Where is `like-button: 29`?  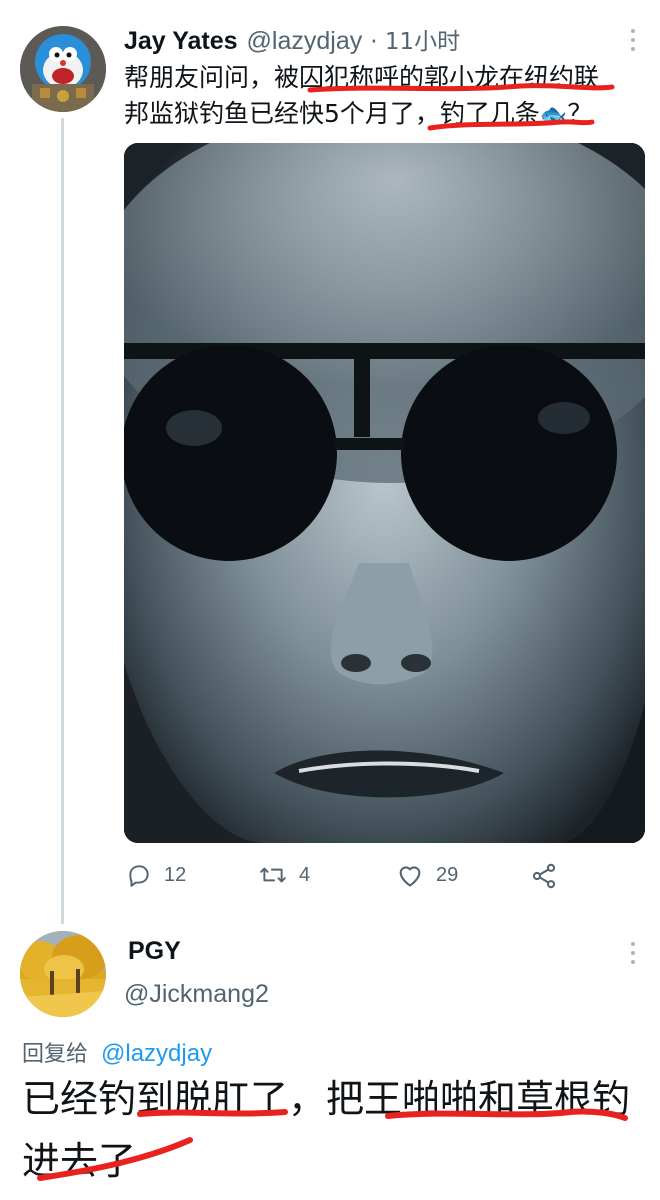 like-button: 29 is located at coordinates (427, 875).